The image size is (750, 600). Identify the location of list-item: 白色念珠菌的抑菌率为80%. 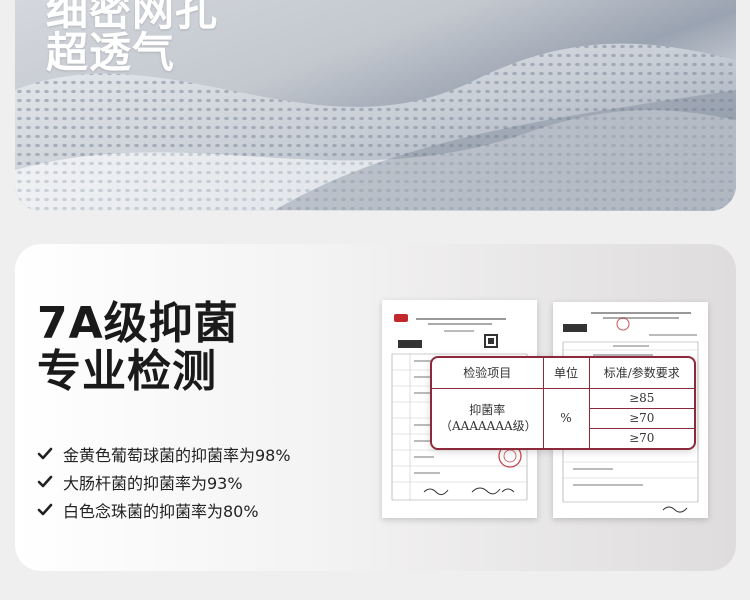
(164, 510).